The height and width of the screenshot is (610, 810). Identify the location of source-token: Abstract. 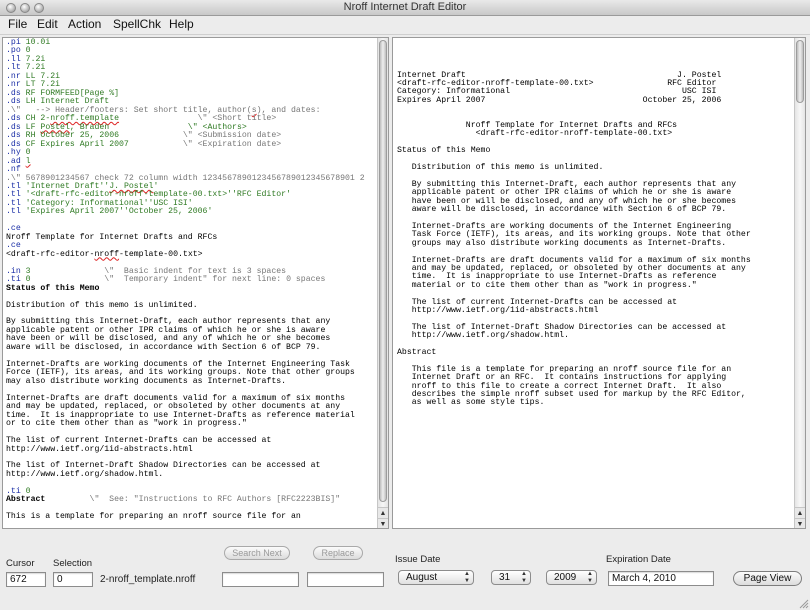
(26, 500).